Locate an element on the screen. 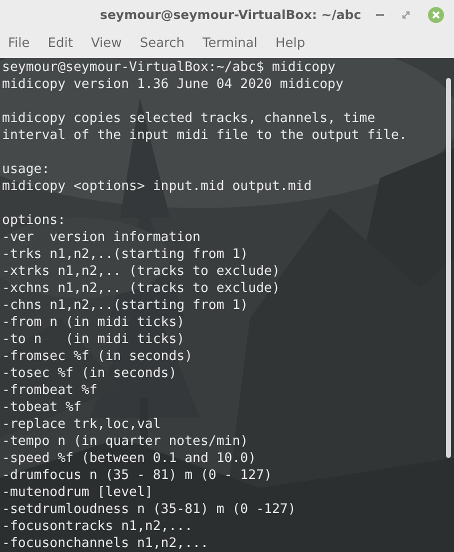 This screenshot has width=454, height=552. menu-item: Help is located at coordinates (290, 44).